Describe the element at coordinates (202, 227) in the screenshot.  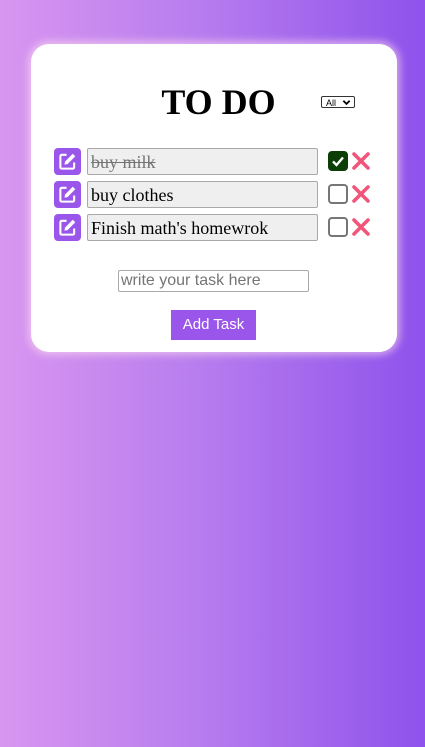
I see `task-text: Finish math's homewrok` at that location.